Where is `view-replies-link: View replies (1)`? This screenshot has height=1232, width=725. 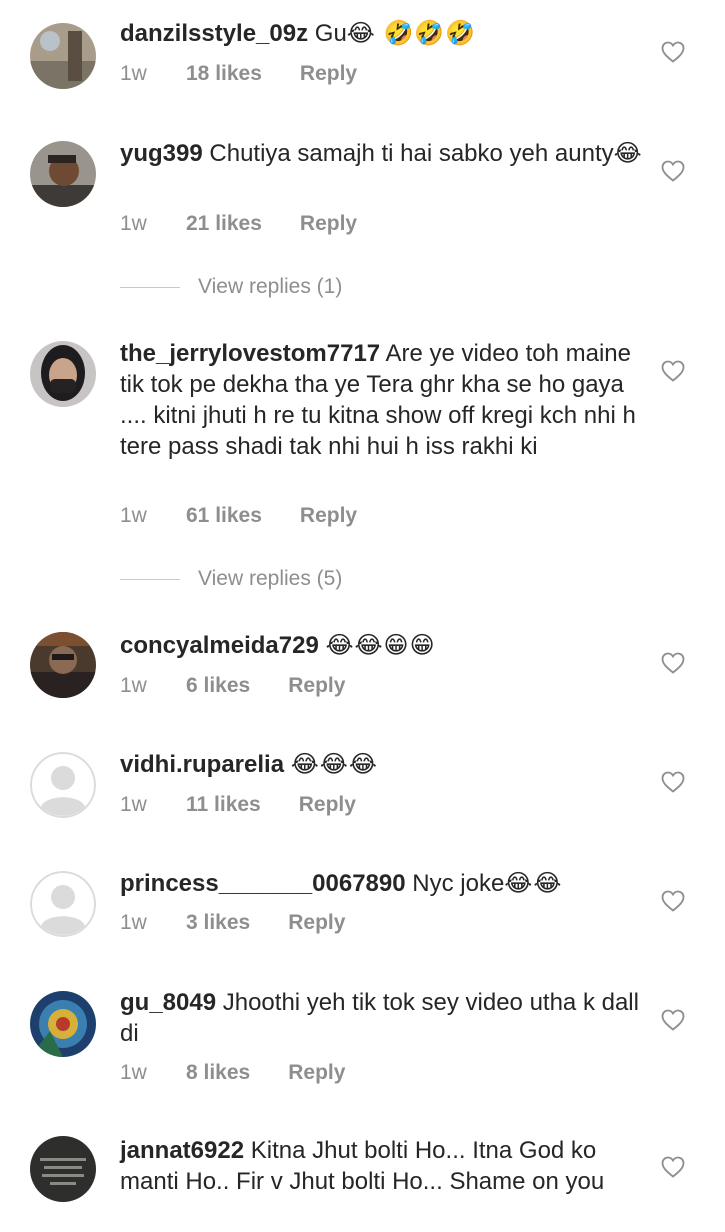
view-replies-link: View replies (1) is located at coordinates (231, 287).